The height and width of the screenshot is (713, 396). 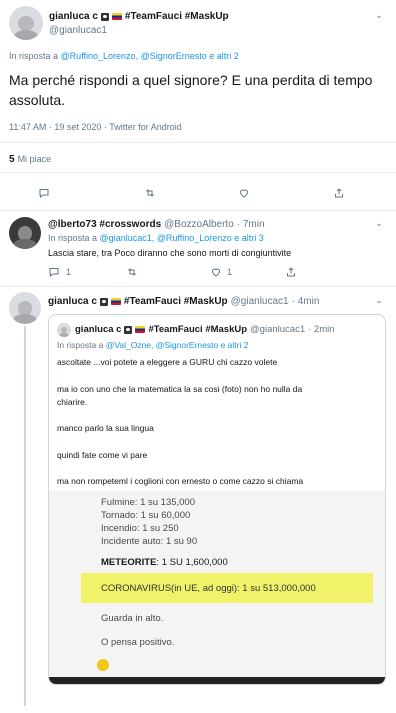 I want to click on reply-hashtags: #TeamFauci #MaskUp, so click(x=175, y=301).